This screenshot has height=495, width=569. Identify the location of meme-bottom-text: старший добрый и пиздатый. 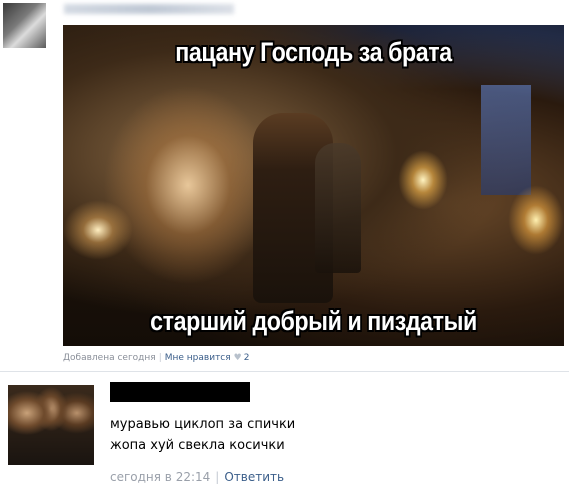
(313, 321).